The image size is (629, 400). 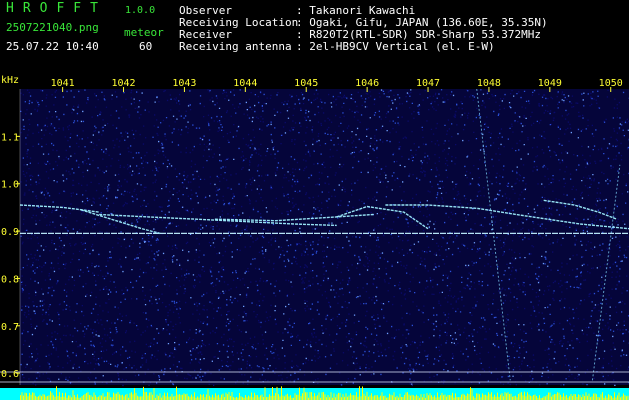 What do you see at coordinates (10, 279) in the screenshot?
I see `y-tick-label: 0.8` at bounding box center [10, 279].